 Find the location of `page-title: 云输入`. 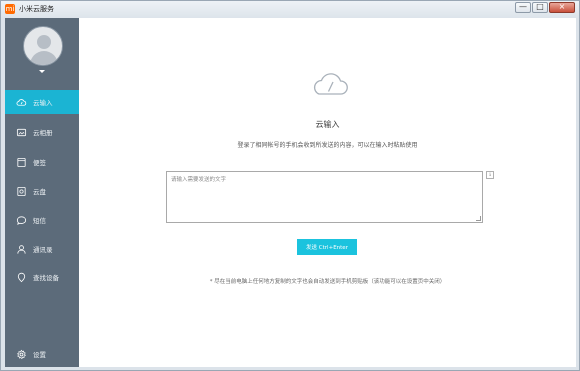

page-title: 云输入 is located at coordinates (327, 124).